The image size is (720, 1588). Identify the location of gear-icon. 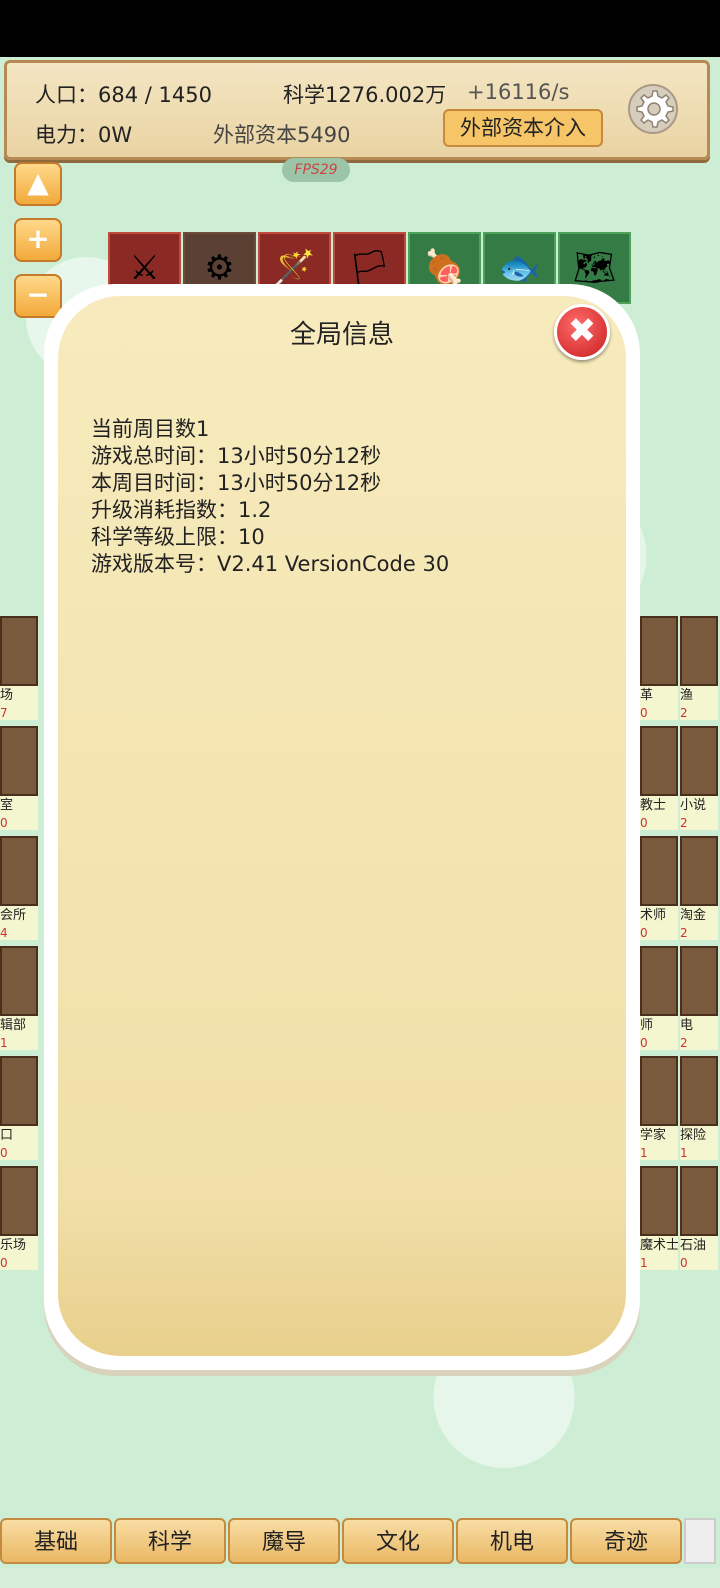
(653, 109).